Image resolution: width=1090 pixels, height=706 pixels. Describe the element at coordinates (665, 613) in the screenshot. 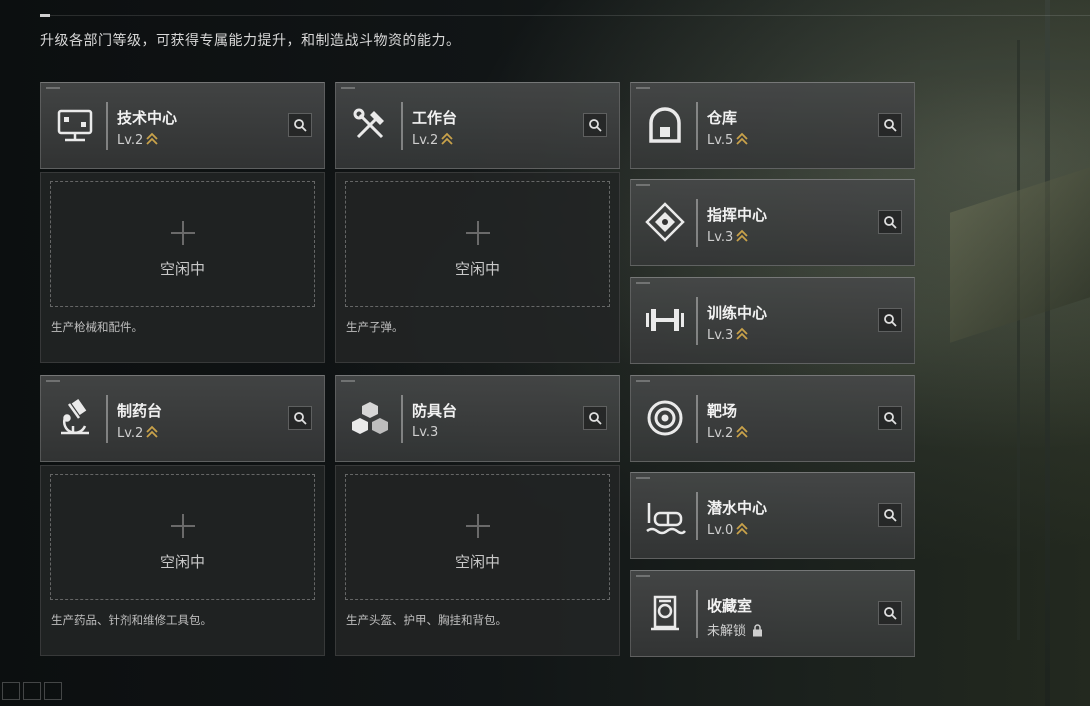

I see `collection-case-icon` at that location.